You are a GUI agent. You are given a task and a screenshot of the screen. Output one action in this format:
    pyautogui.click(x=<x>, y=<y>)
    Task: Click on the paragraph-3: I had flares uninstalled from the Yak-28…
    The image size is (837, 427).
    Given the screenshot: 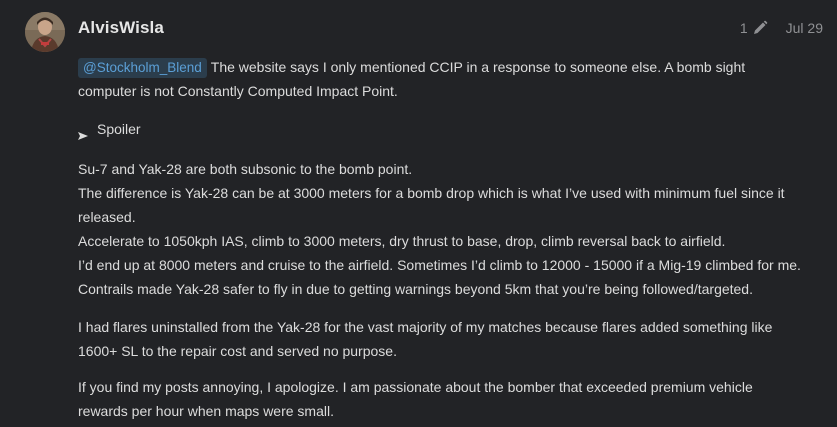 What is the action you would take?
    pyautogui.click(x=453, y=339)
    